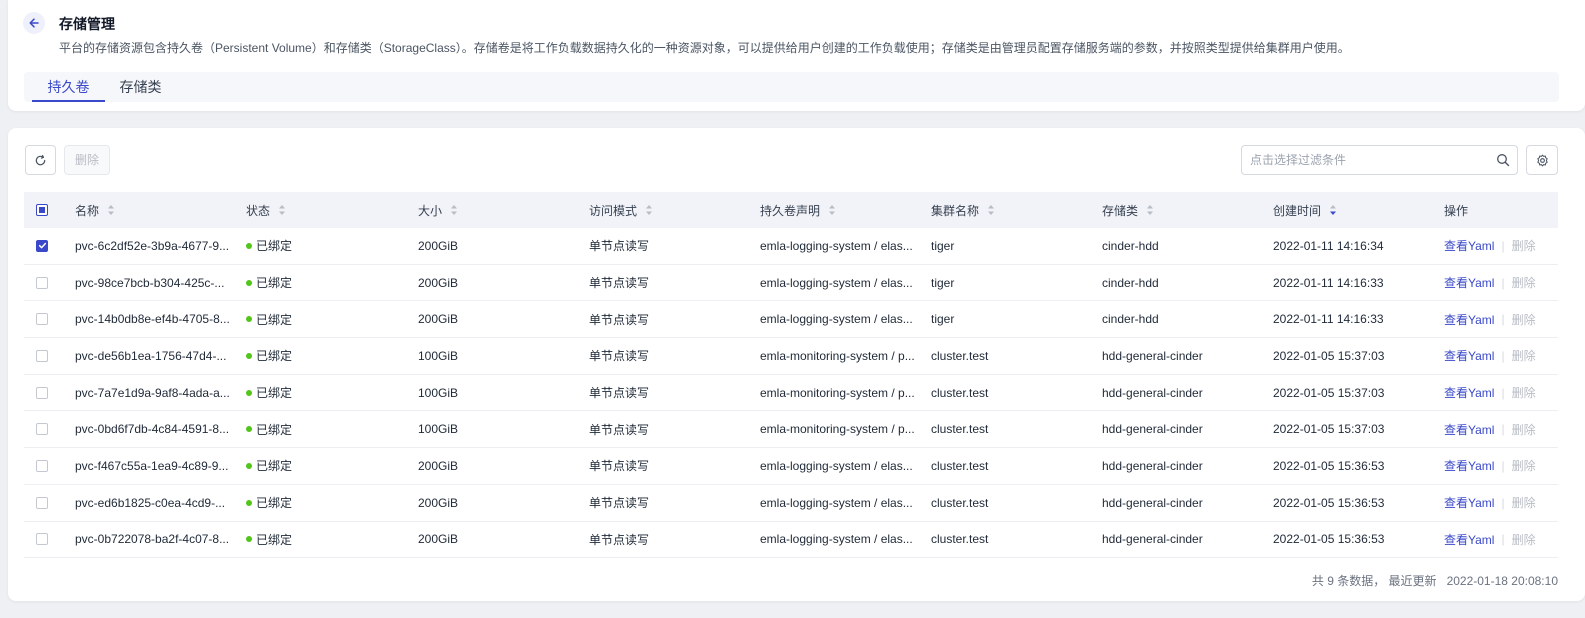 The width and height of the screenshot is (1585, 618). Describe the element at coordinates (1370, 160) in the screenshot. I see `filter-input` at that location.